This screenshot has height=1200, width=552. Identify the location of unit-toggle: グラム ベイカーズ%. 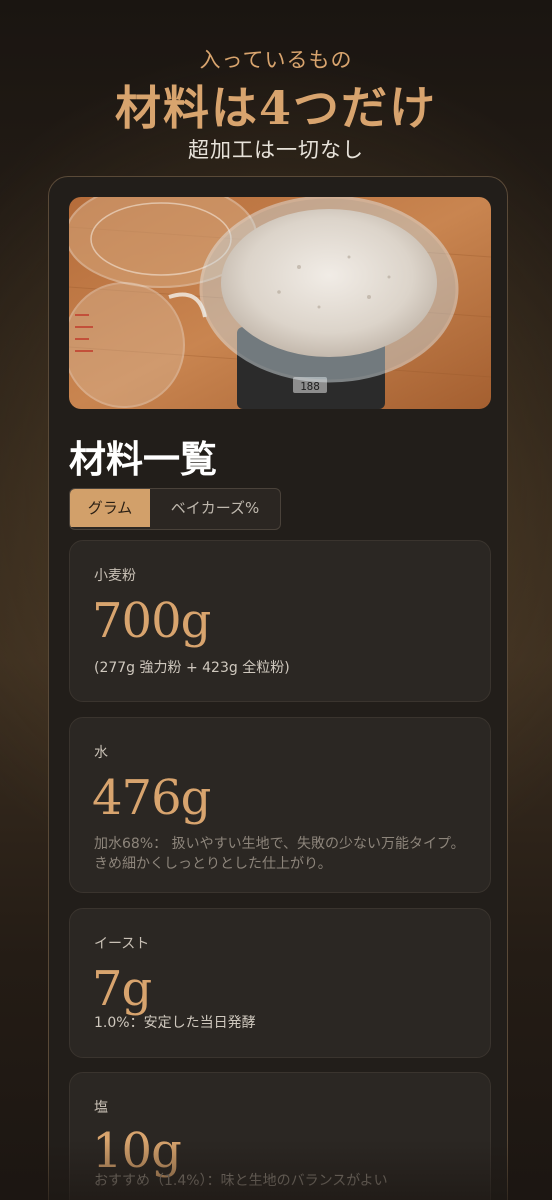
(175, 509).